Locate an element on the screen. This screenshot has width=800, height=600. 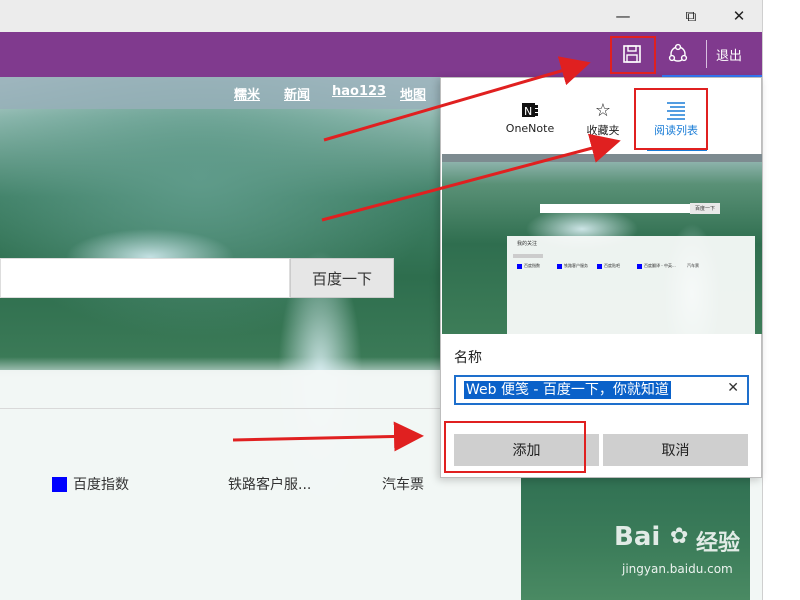
preview-link: 汽车票 is located at coordinates (693, 265).